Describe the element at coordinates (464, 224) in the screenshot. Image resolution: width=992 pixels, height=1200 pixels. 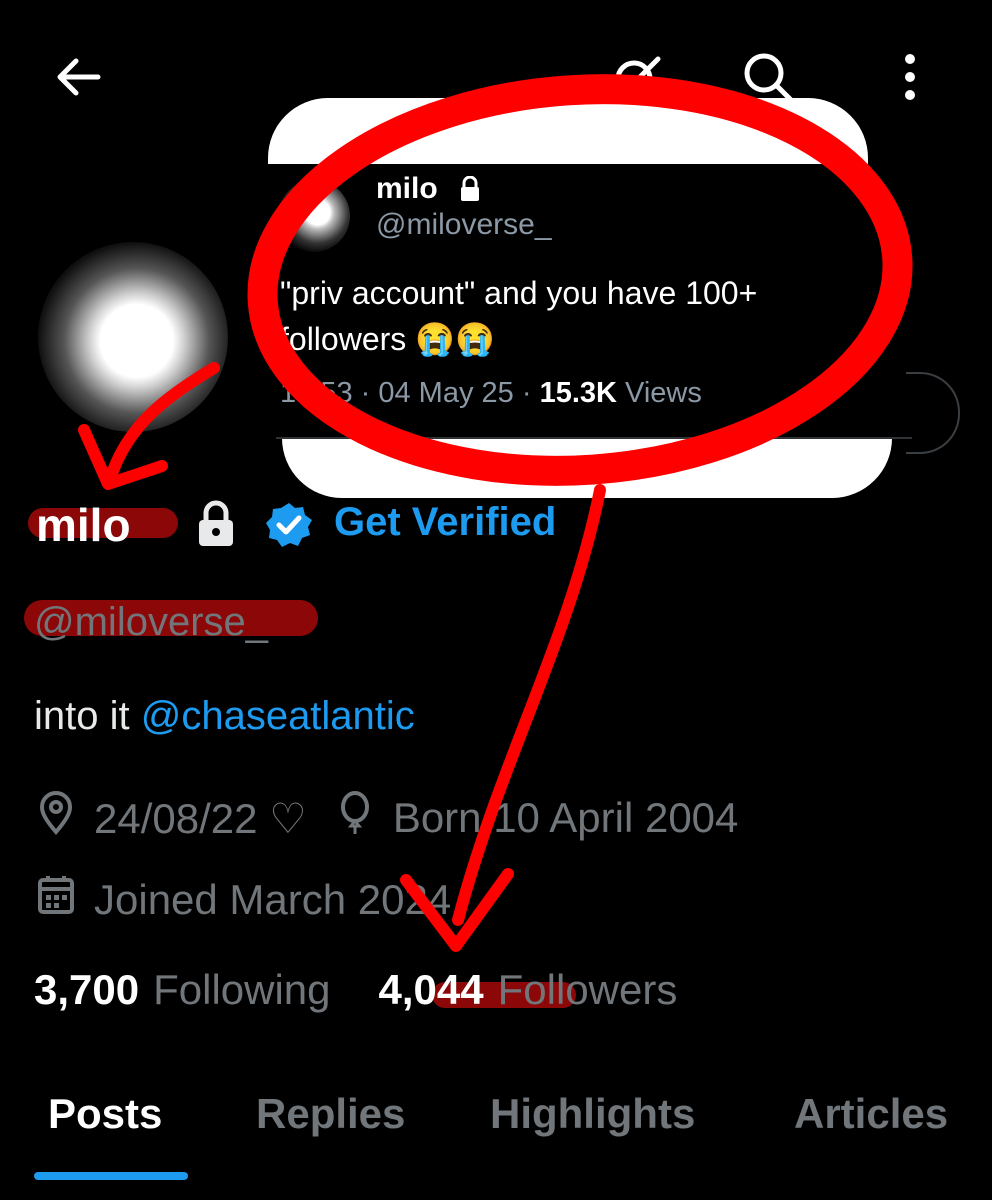
I see `embed-author-handle: @miloverse_` at that location.